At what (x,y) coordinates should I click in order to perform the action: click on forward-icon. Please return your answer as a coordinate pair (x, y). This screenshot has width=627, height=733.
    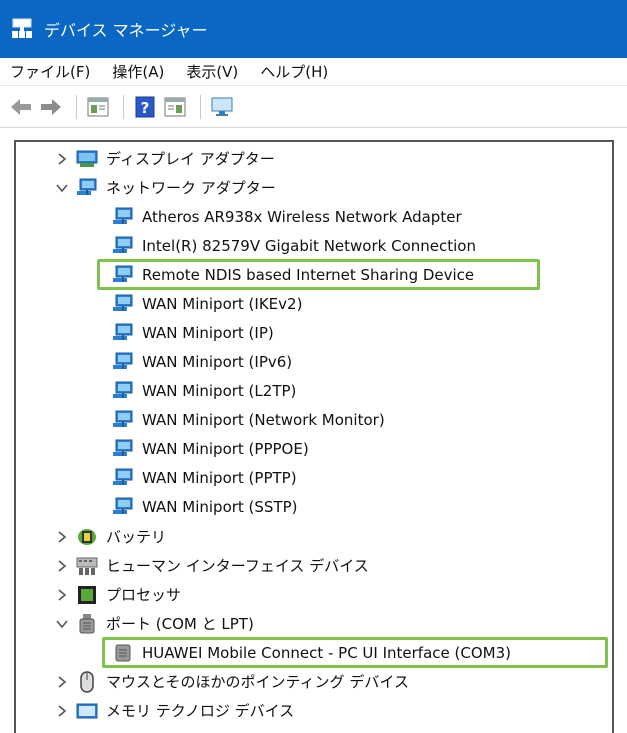
    Looking at the image, I should click on (51, 107).